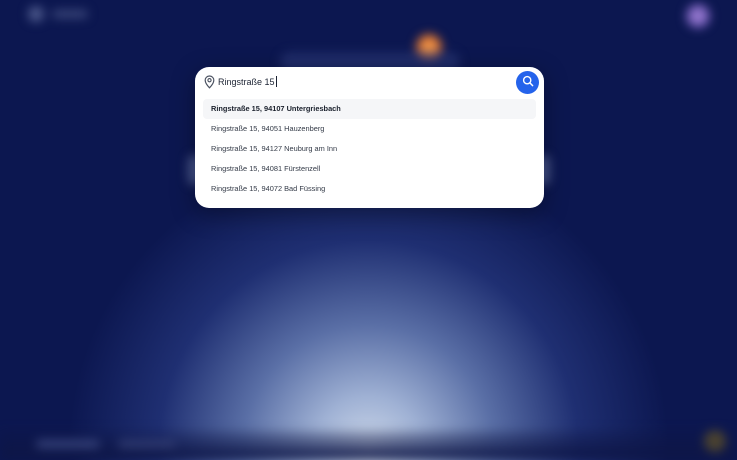  I want to click on search-icon, so click(528, 82).